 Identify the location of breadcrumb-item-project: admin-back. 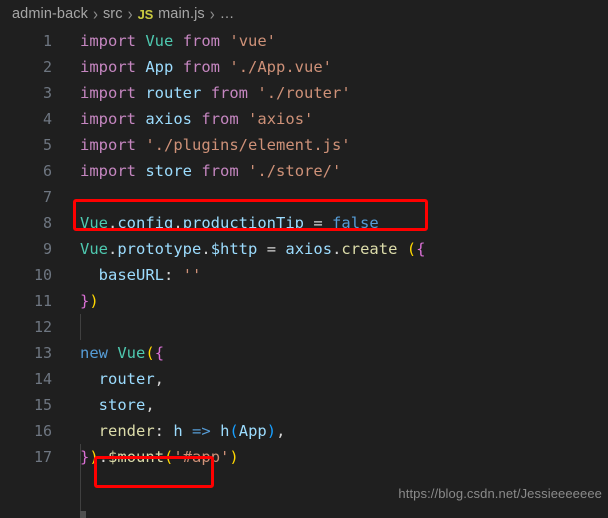
(50, 14).